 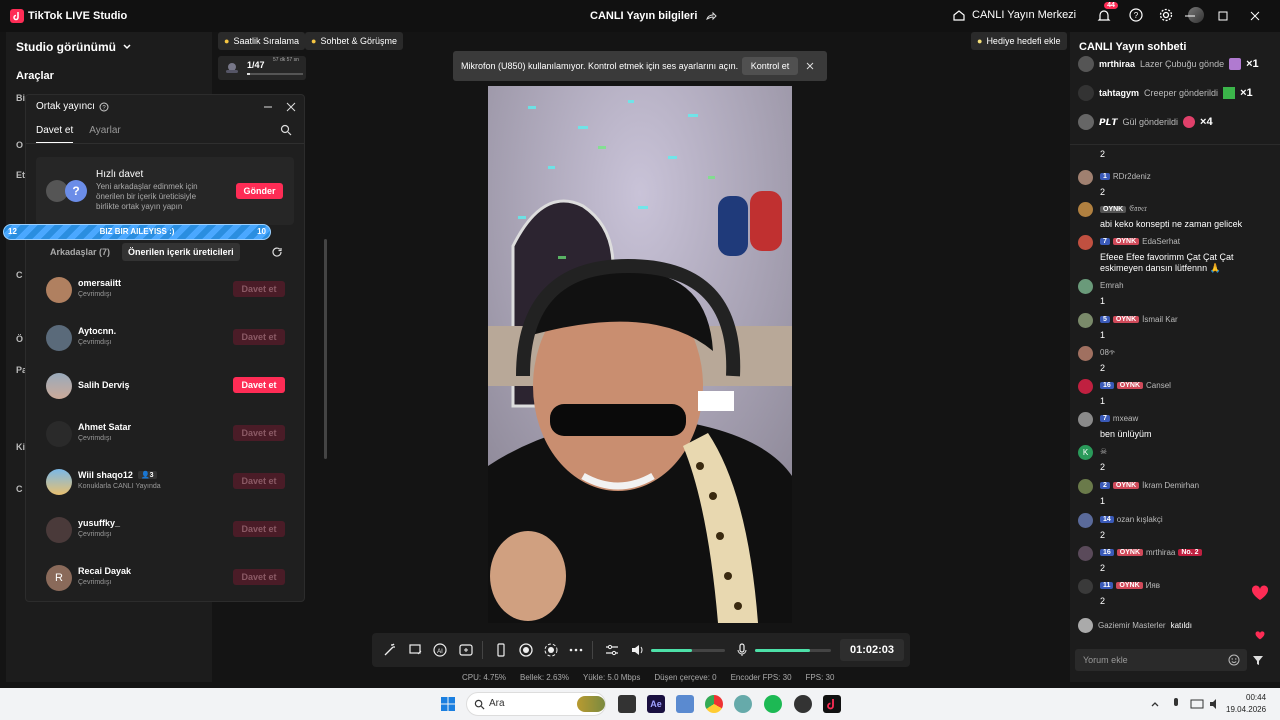 What do you see at coordinates (325, 349) in the screenshot?
I see `scrollbar` at bounding box center [325, 349].